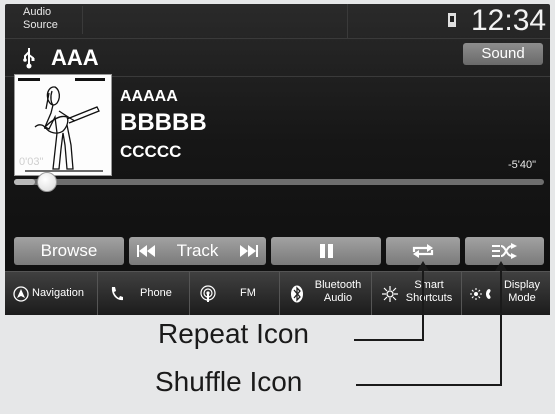  I want to click on track-title: BBBBB, so click(163, 122).